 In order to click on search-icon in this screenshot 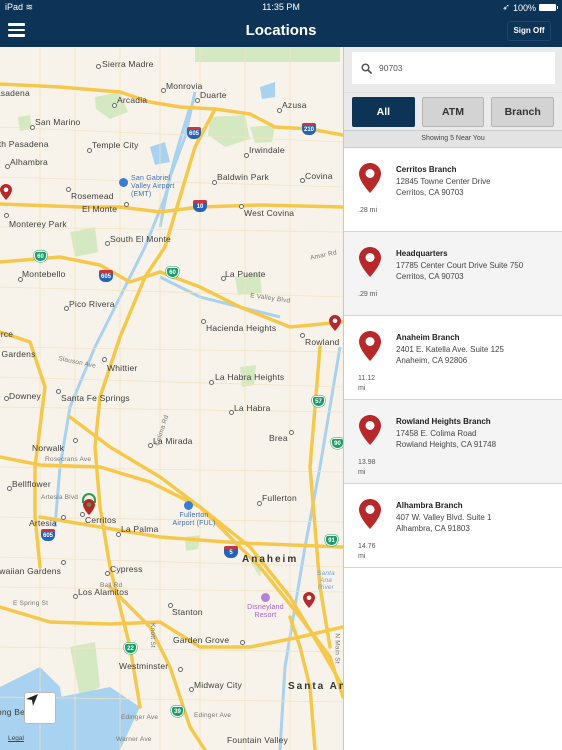, I will do `click(366, 68)`.